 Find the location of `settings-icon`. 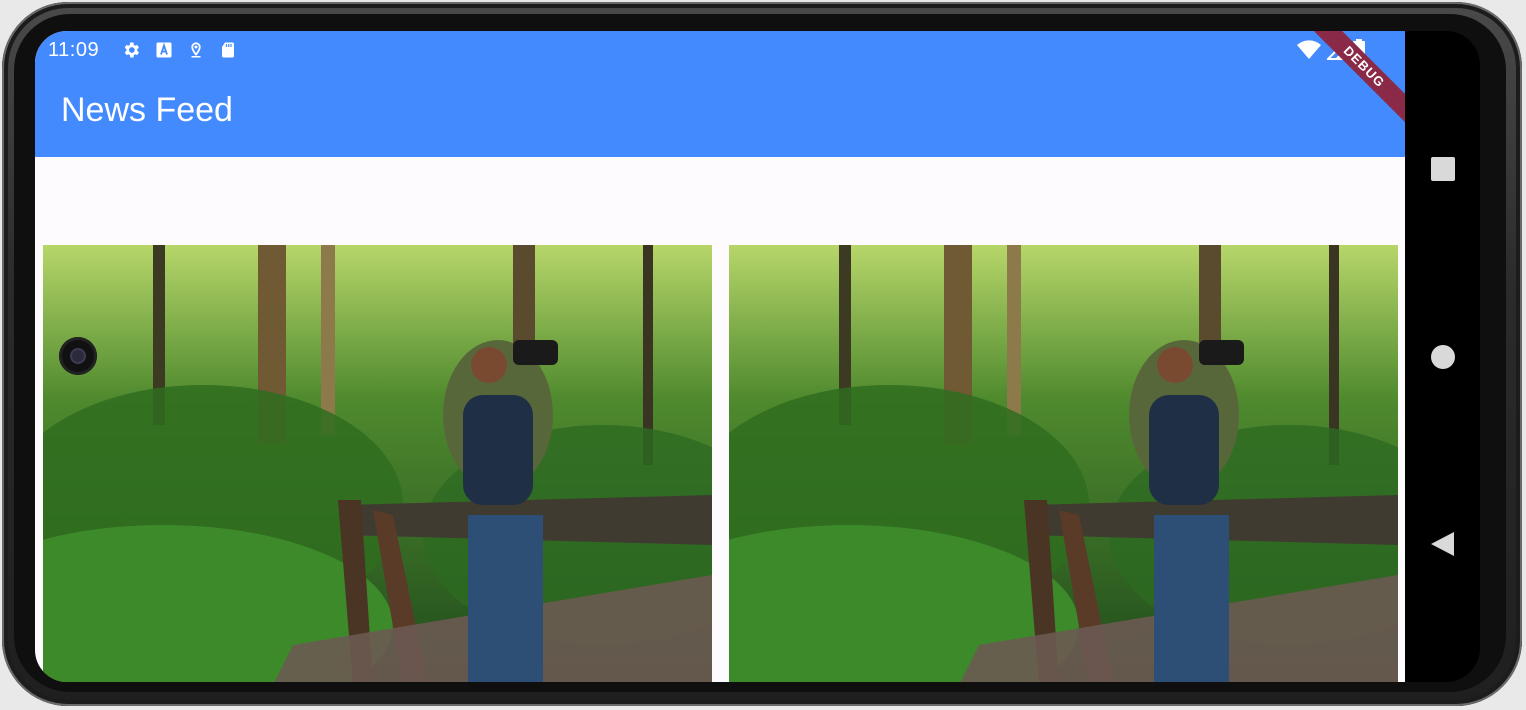

settings-icon is located at coordinates (131, 50).